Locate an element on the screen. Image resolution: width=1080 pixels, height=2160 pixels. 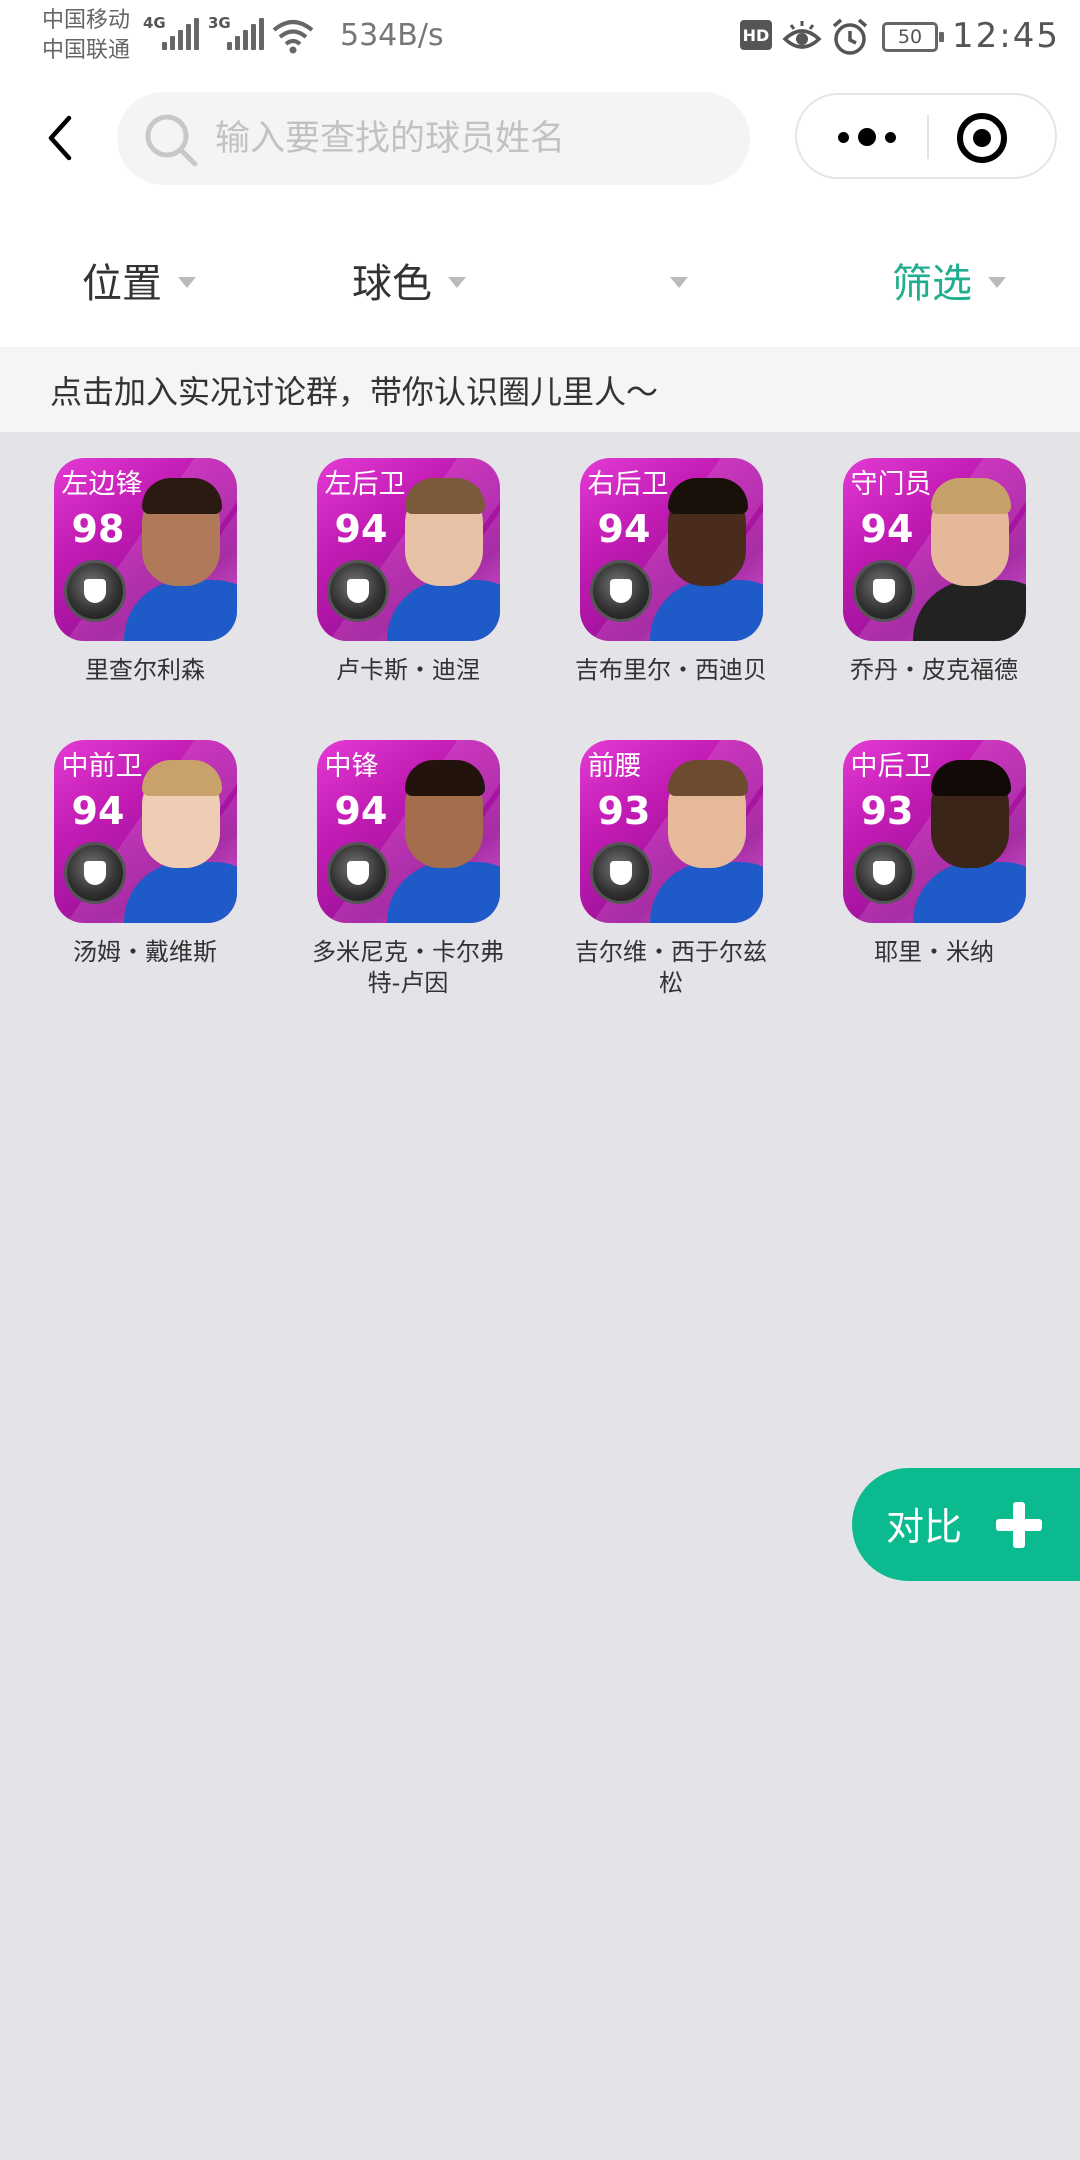
player-name: 多米尼克・卡尔弗特-卢因 is located at coordinates (408, 967).